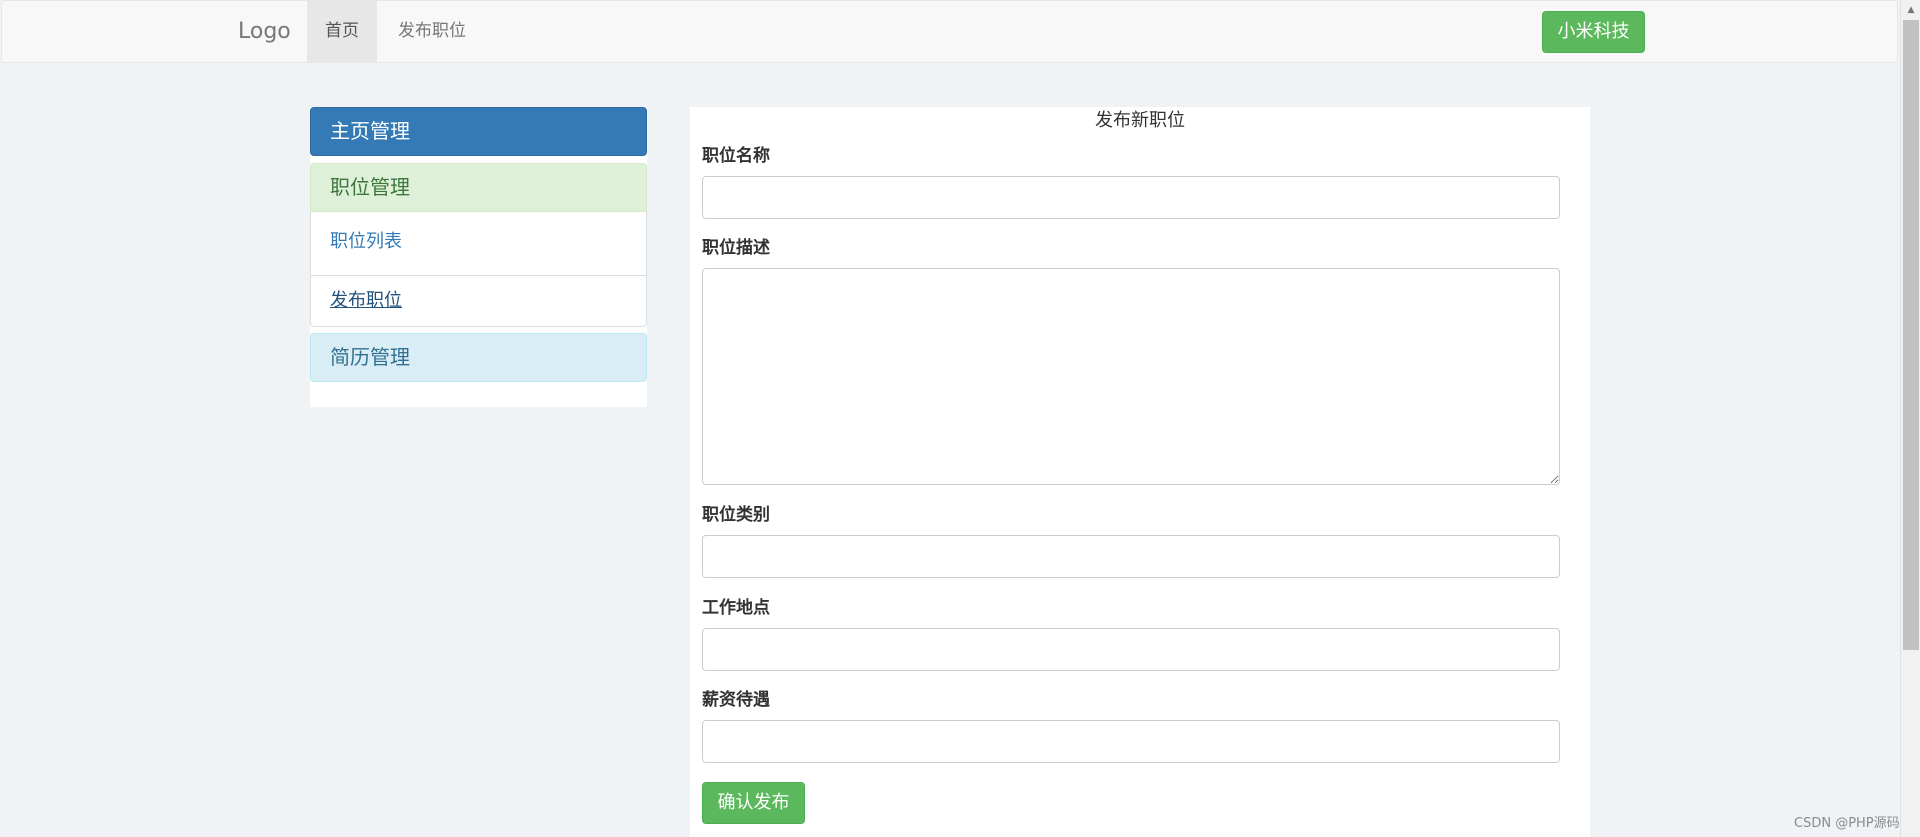 This screenshot has width=1920, height=837. What do you see at coordinates (1593, 32) in the screenshot?
I see `company-button: 小米科技` at bounding box center [1593, 32].